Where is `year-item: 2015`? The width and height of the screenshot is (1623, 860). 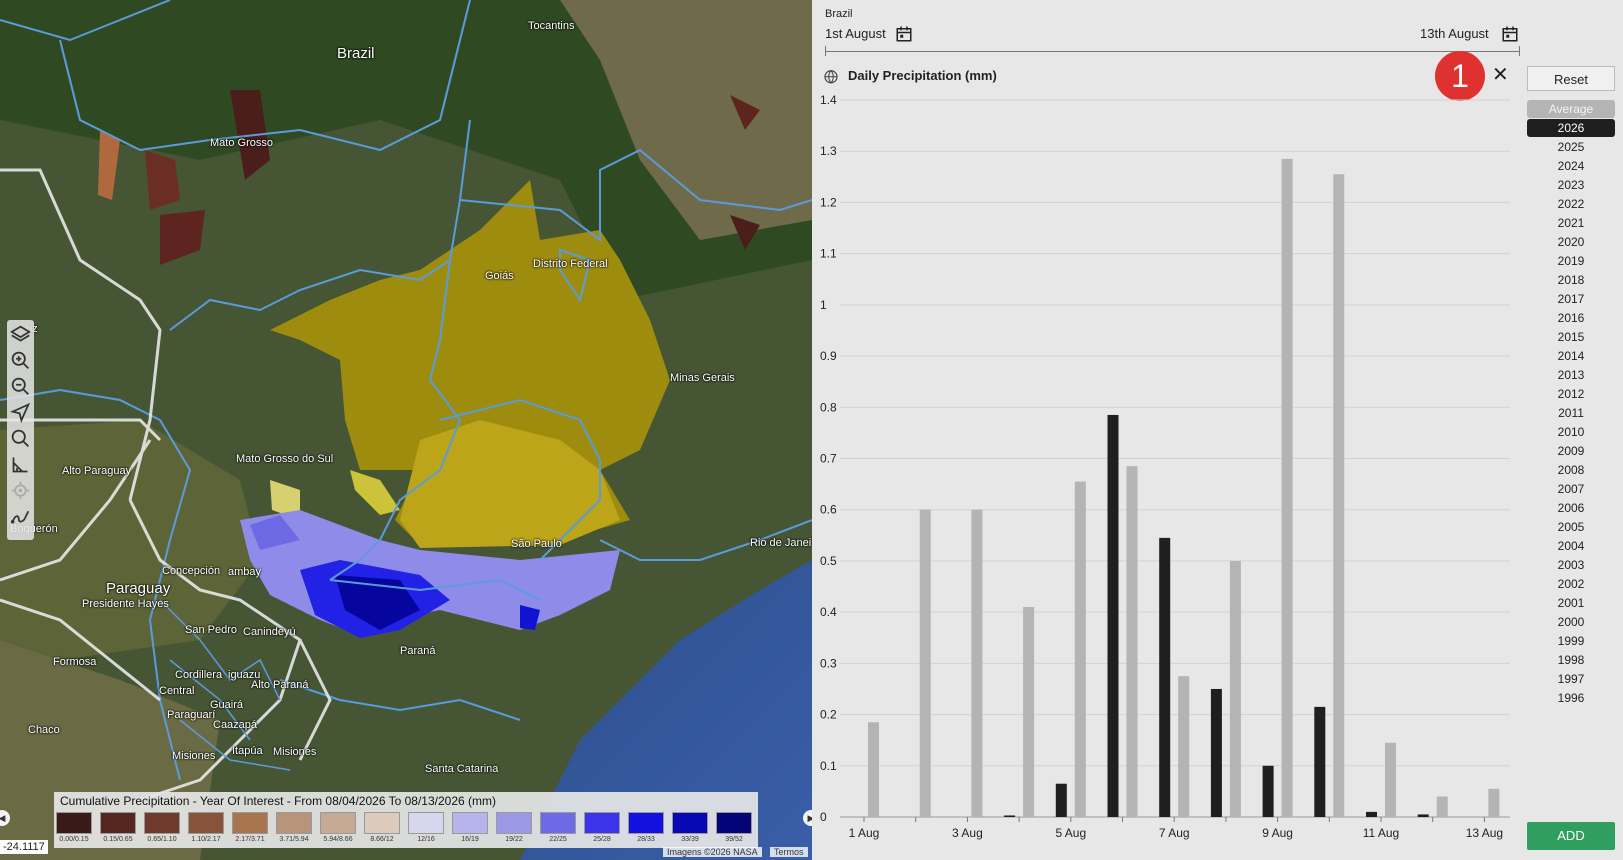
year-item: 2015 is located at coordinates (1571, 337).